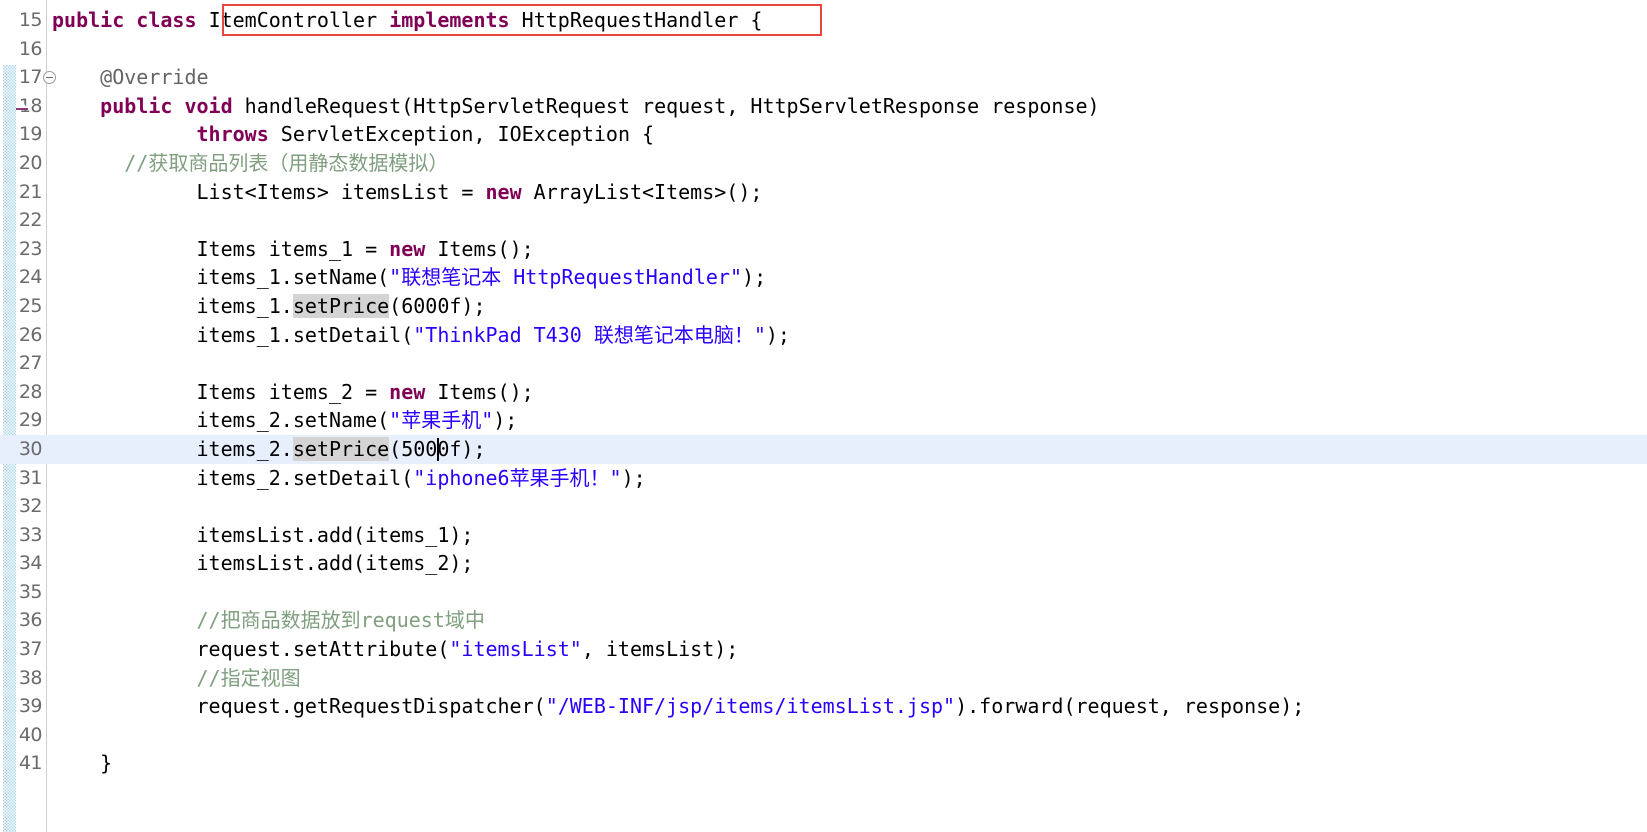  What do you see at coordinates (823, 535) in the screenshot?
I see `code-line: 33 itemsList.add(items_1);` at bounding box center [823, 535].